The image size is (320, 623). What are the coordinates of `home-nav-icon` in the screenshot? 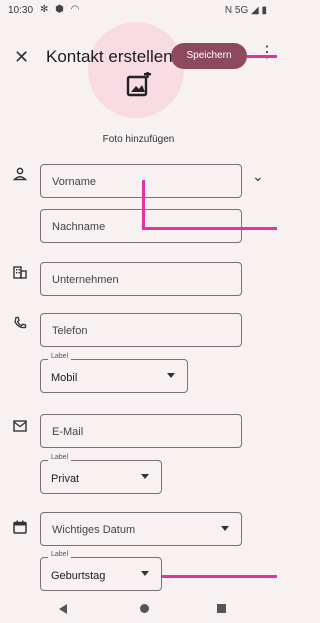 It's located at (144, 608).